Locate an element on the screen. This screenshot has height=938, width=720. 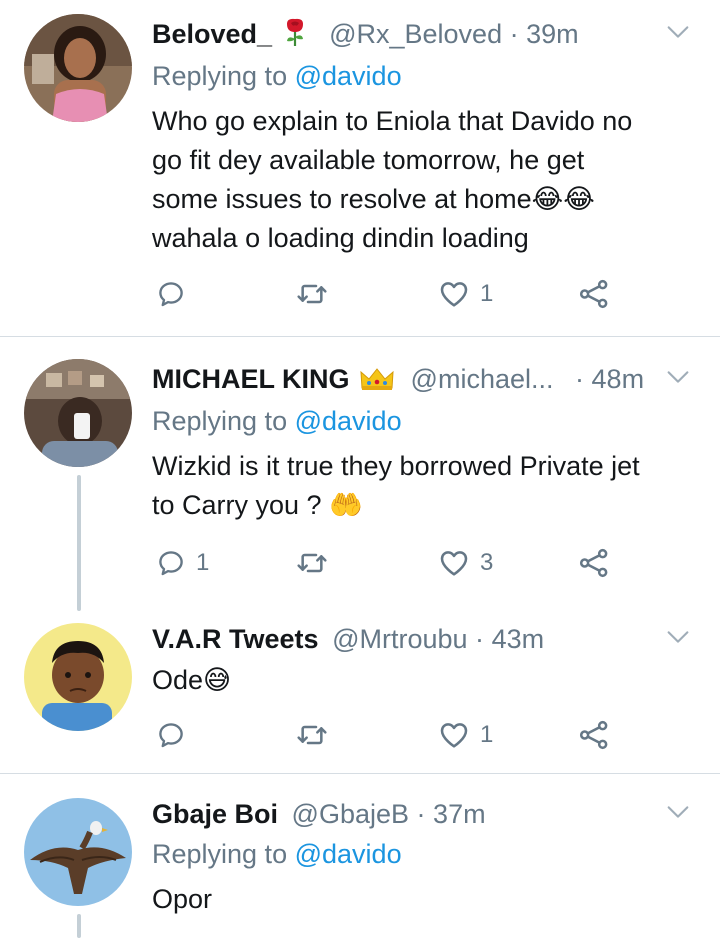
display-name: MICHAEL KING is located at coordinates (251, 379).